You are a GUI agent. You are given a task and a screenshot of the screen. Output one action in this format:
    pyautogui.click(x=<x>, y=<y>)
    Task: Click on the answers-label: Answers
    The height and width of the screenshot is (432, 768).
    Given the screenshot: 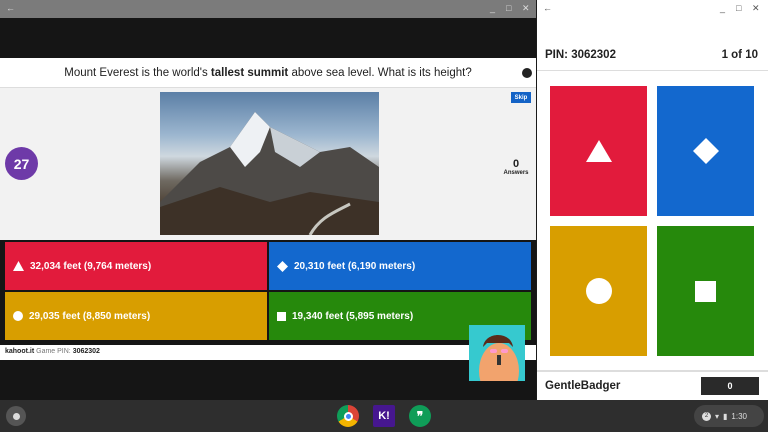 What is the action you would take?
    pyautogui.click(x=516, y=173)
    